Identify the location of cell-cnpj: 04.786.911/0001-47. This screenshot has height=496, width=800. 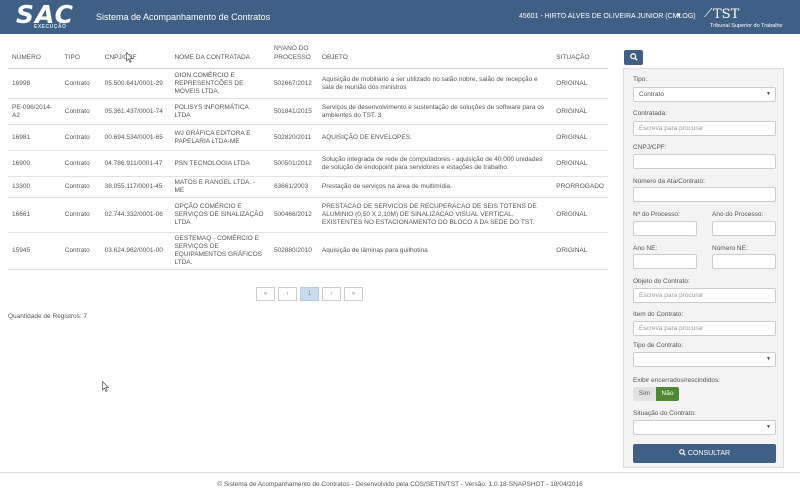
(135, 163).